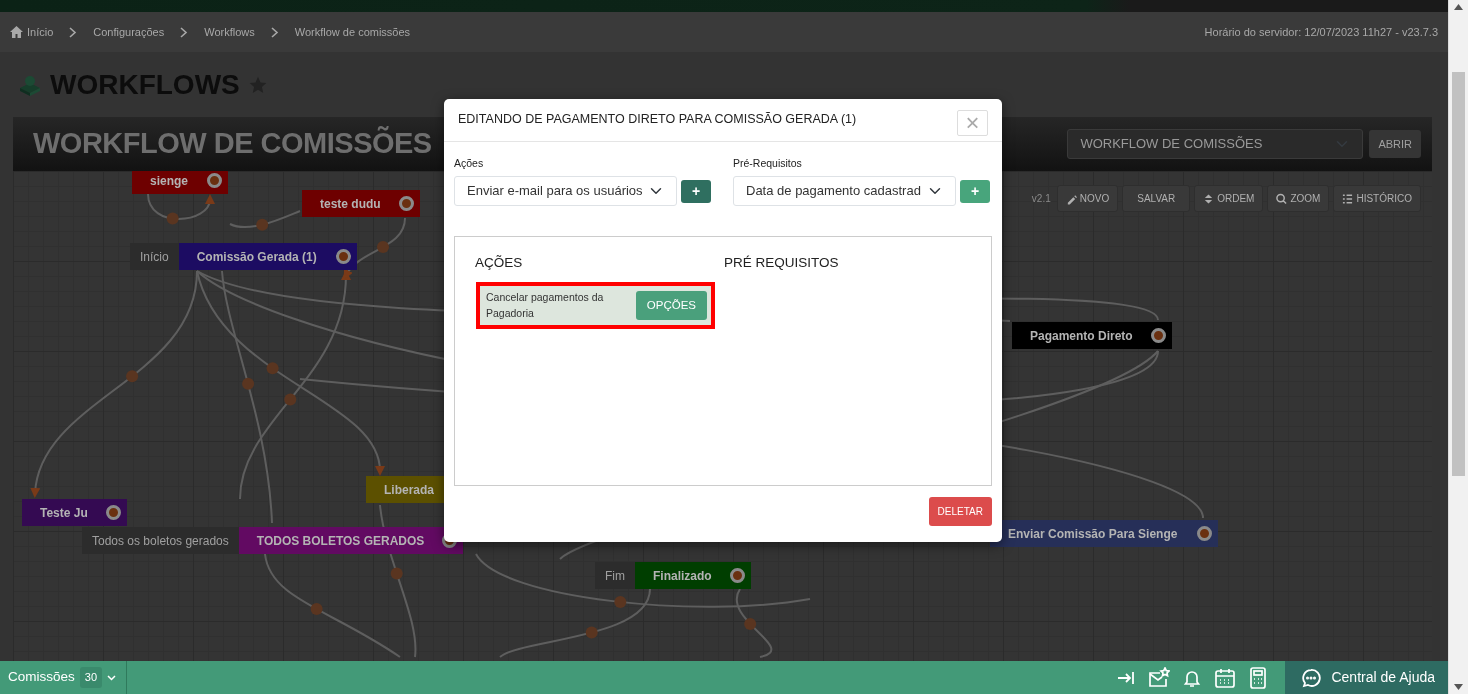  I want to click on workflow-node: Pagamento Direto, so click(1092, 335).